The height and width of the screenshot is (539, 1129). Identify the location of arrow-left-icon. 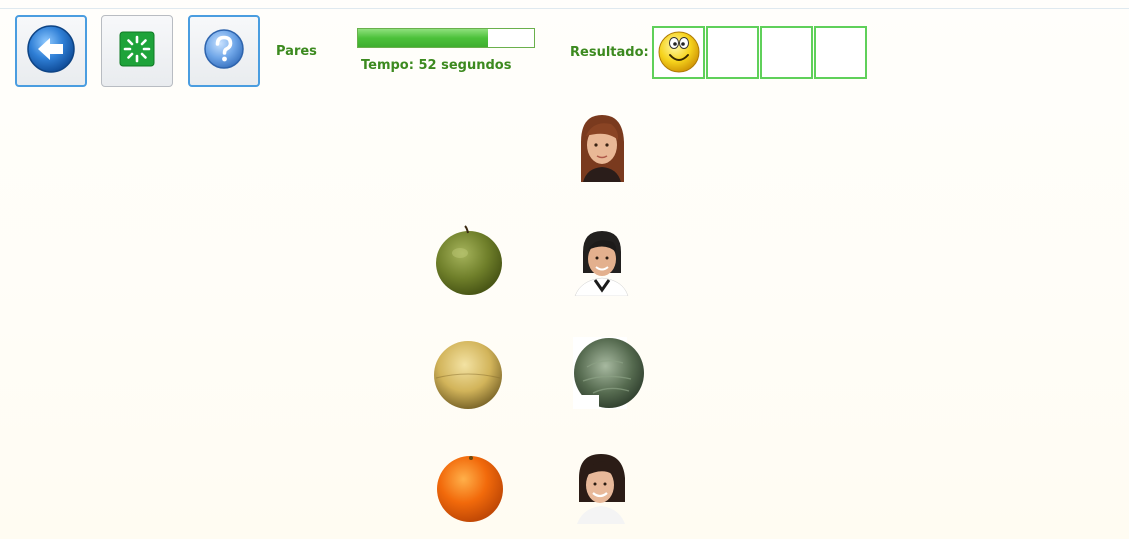
(51, 51).